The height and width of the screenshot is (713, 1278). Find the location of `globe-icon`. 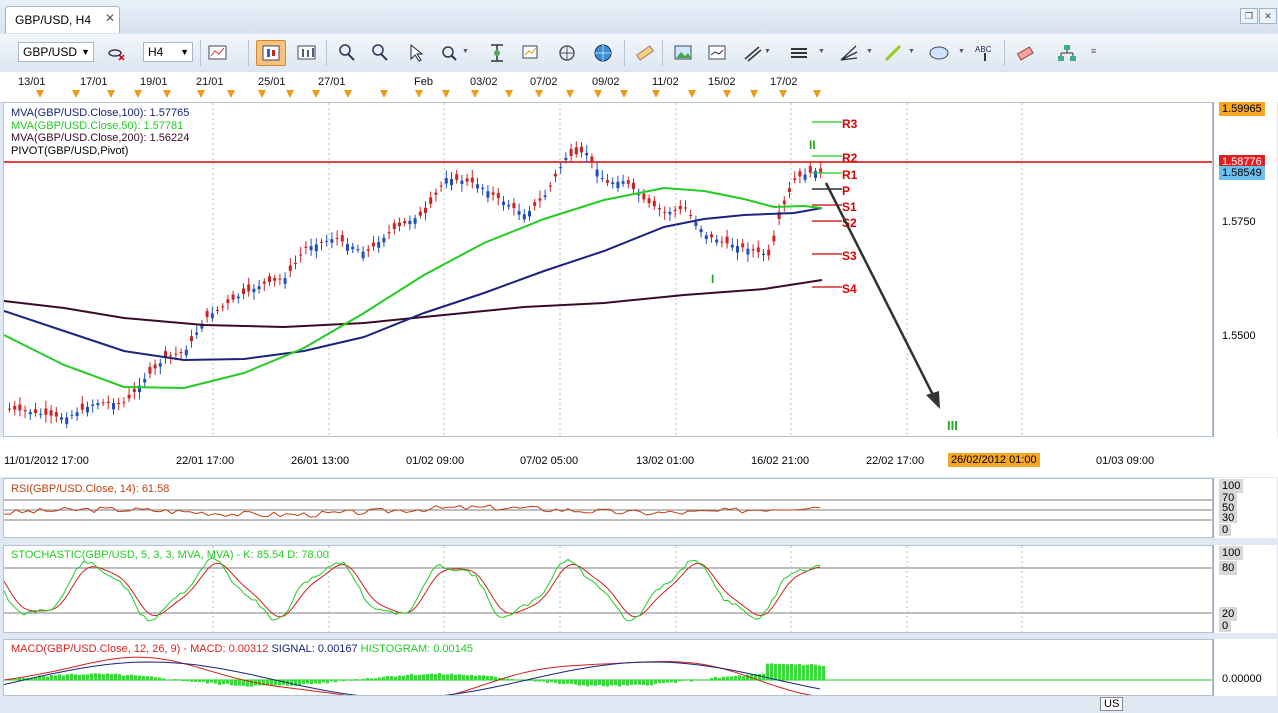

globe-icon is located at coordinates (603, 53).